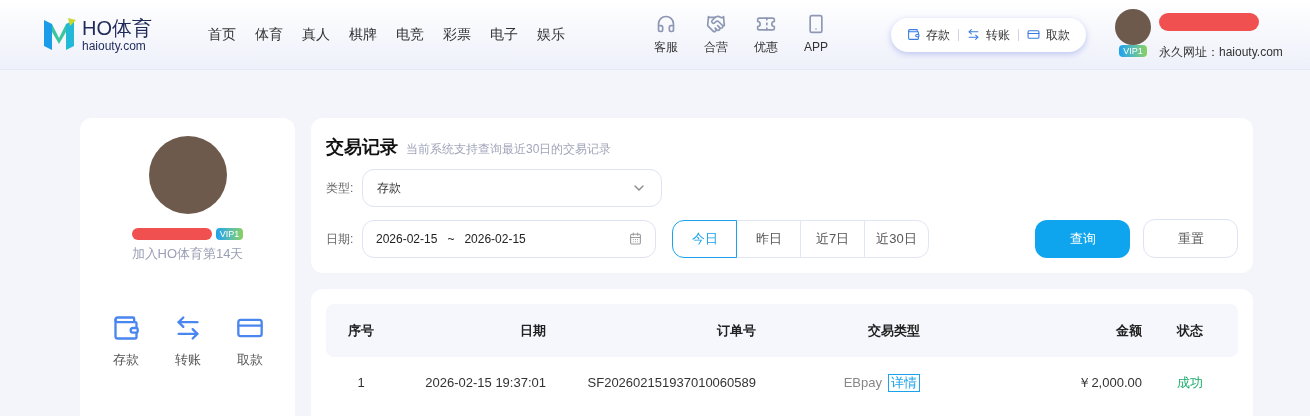 This screenshot has width=1310, height=416. I want to click on table-cell-text: ￥2,000.00, so click(1109, 383).